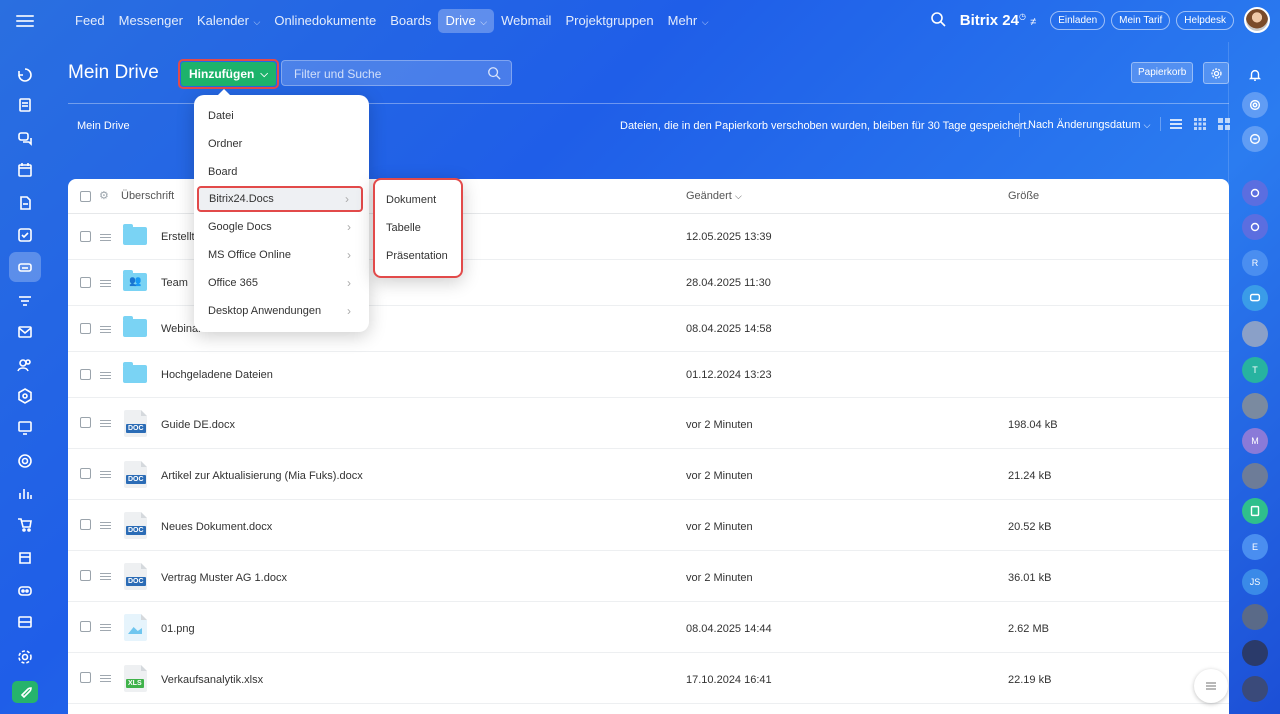 This screenshot has width=1280, height=714. I want to click on avatar: E, so click(1255, 547).